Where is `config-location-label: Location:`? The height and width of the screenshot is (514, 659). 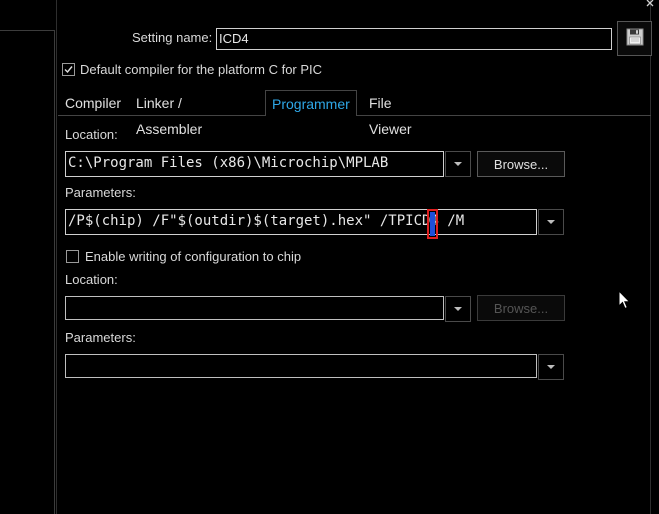 config-location-label: Location: is located at coordinates (91, 279).